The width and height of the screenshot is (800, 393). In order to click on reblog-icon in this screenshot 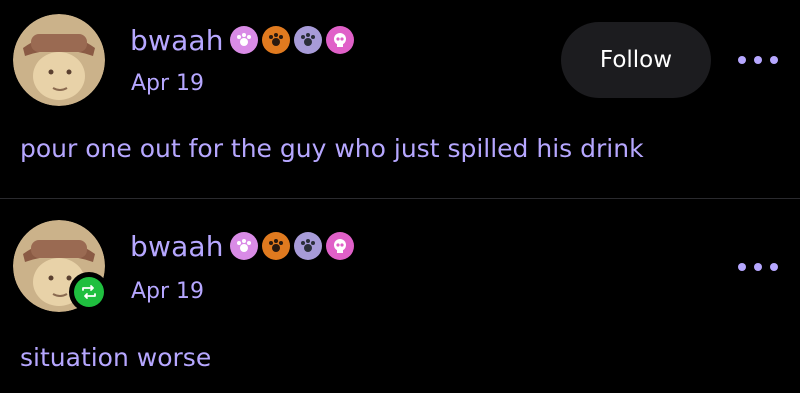, I will do `click(89, 292)`.